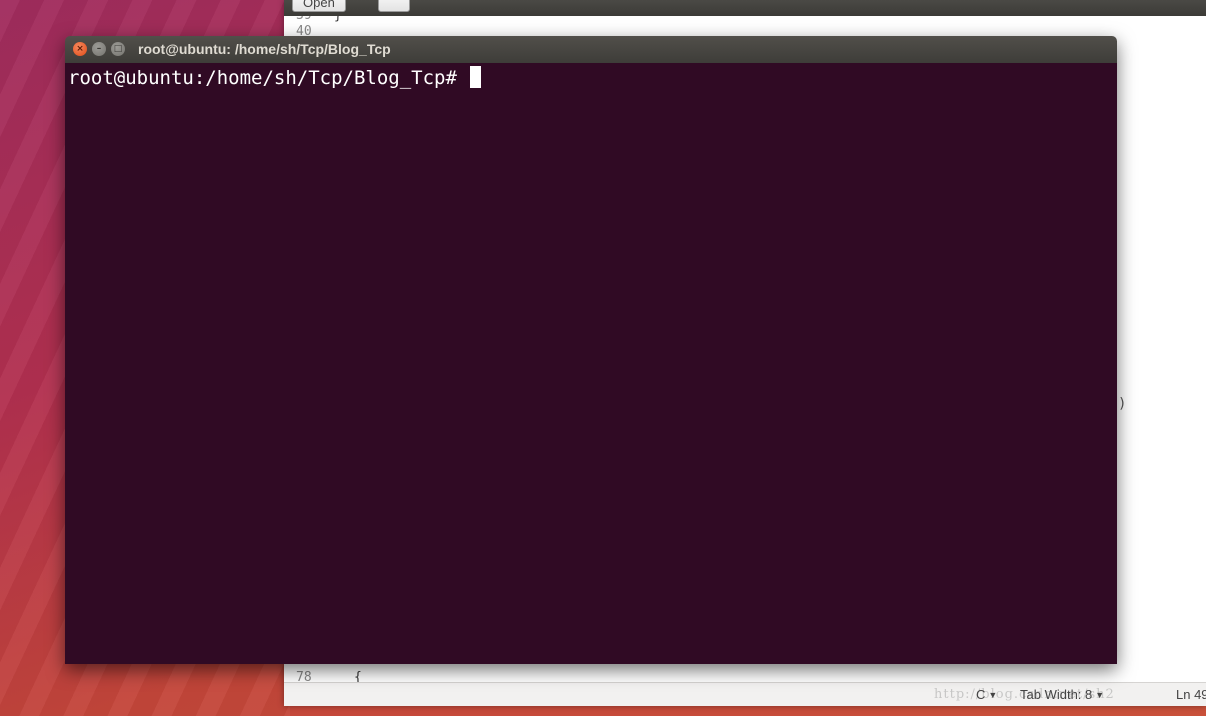  Describe the element at coordinates (745, 8) in the screenshot. I see `editor-toolbar: Open` at that location.